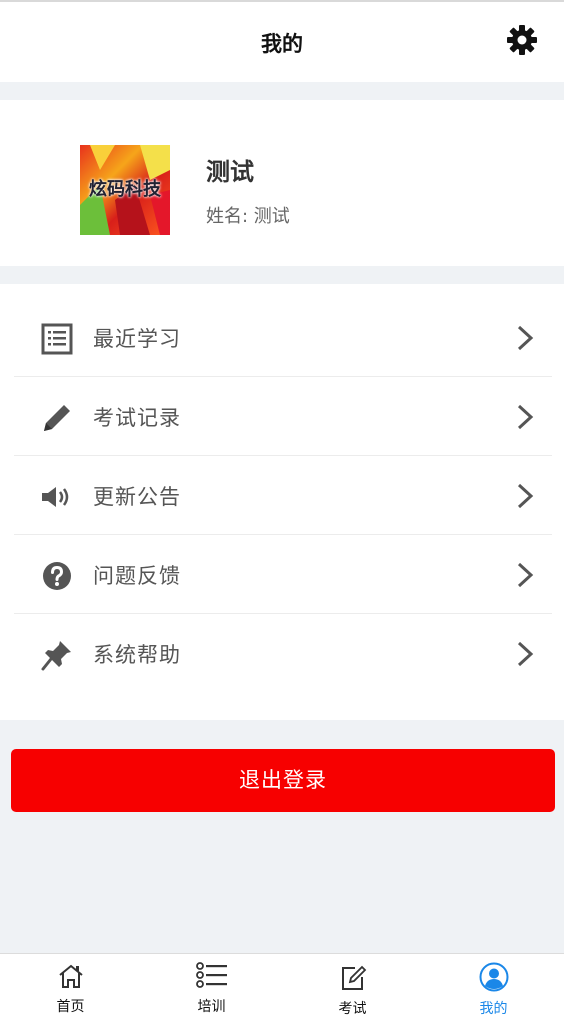 Image resolution: width=564 pixels, height=1024 pixels. I want to click on menu-label: 最近学习, so click(137, 339).